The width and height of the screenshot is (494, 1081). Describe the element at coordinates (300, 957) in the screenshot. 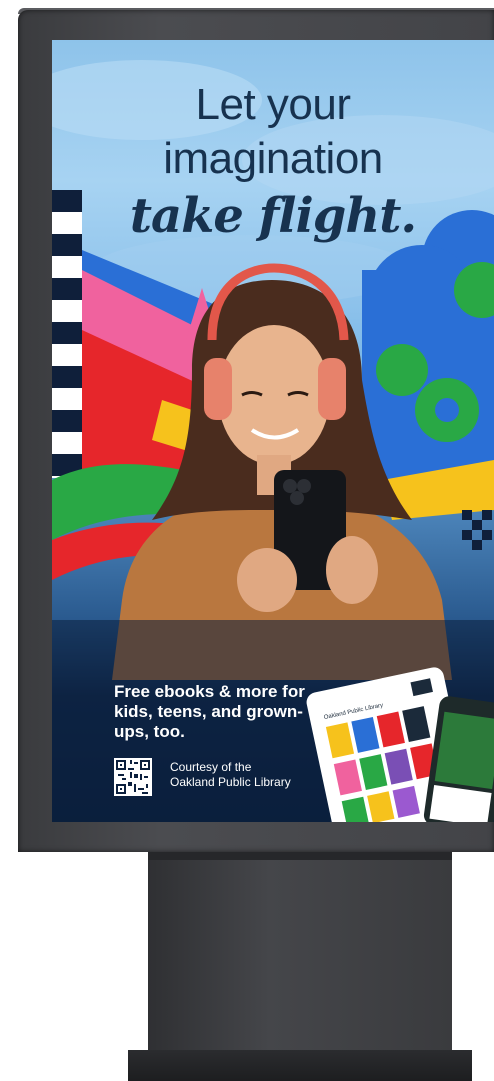

I see `kiosk-stand` at that location.